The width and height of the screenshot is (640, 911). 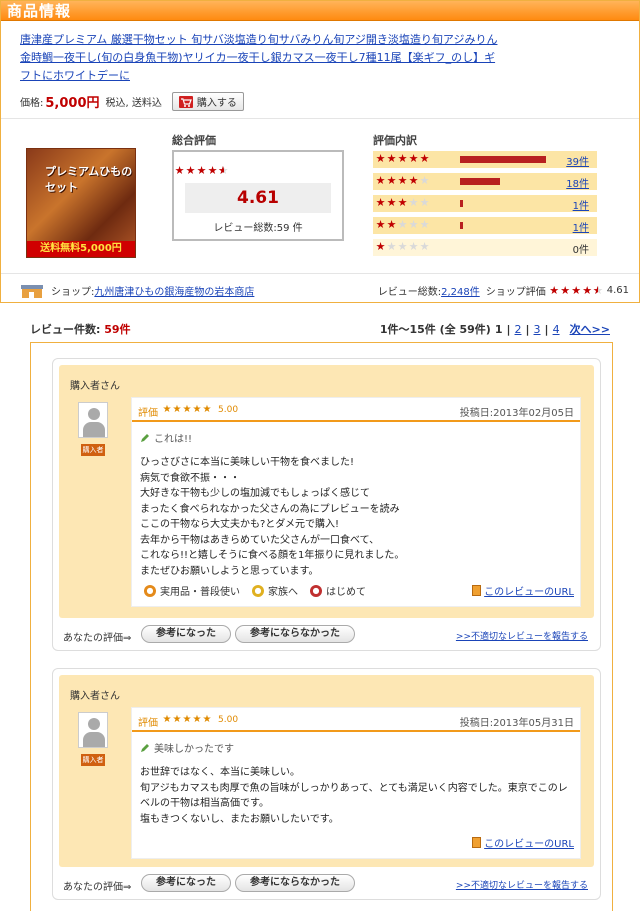 What do you see at coordinates (192, 590) in the screenshot?
I see `tag-usage: ● 実用品・普段使い` at bounding box center [192, 590].